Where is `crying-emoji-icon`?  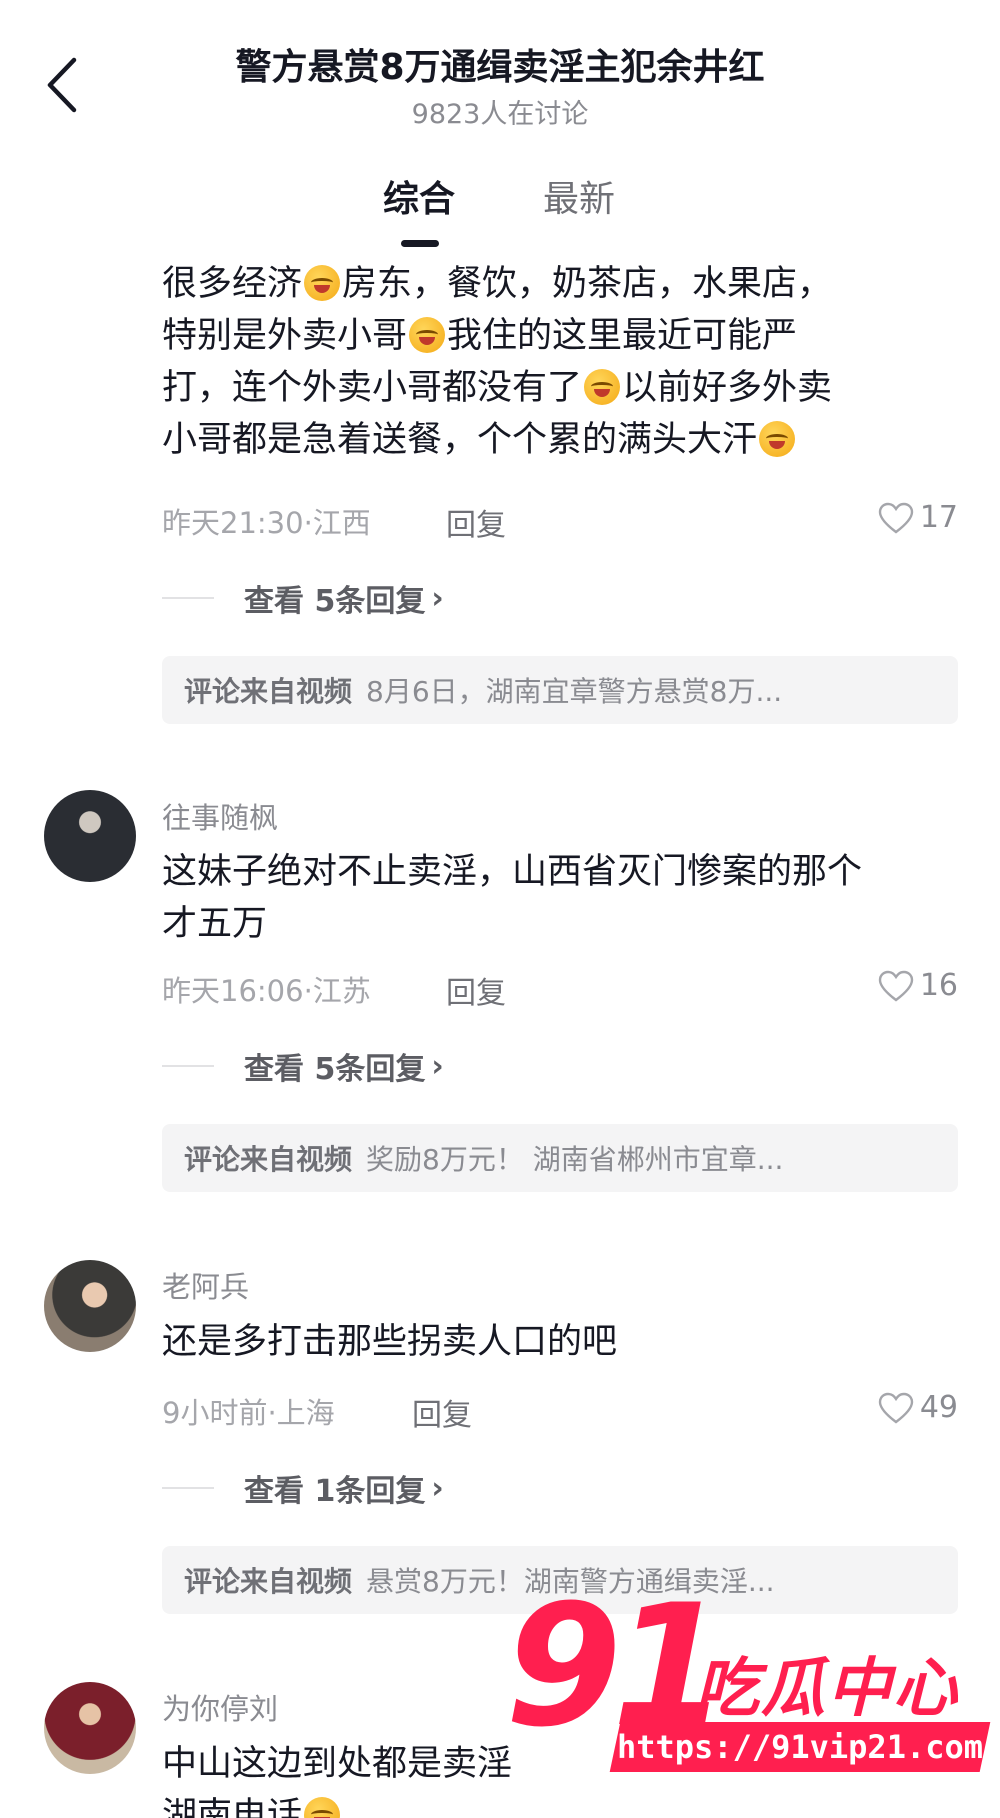 crying-emoji-icon is located at coordinates (322, 1807).